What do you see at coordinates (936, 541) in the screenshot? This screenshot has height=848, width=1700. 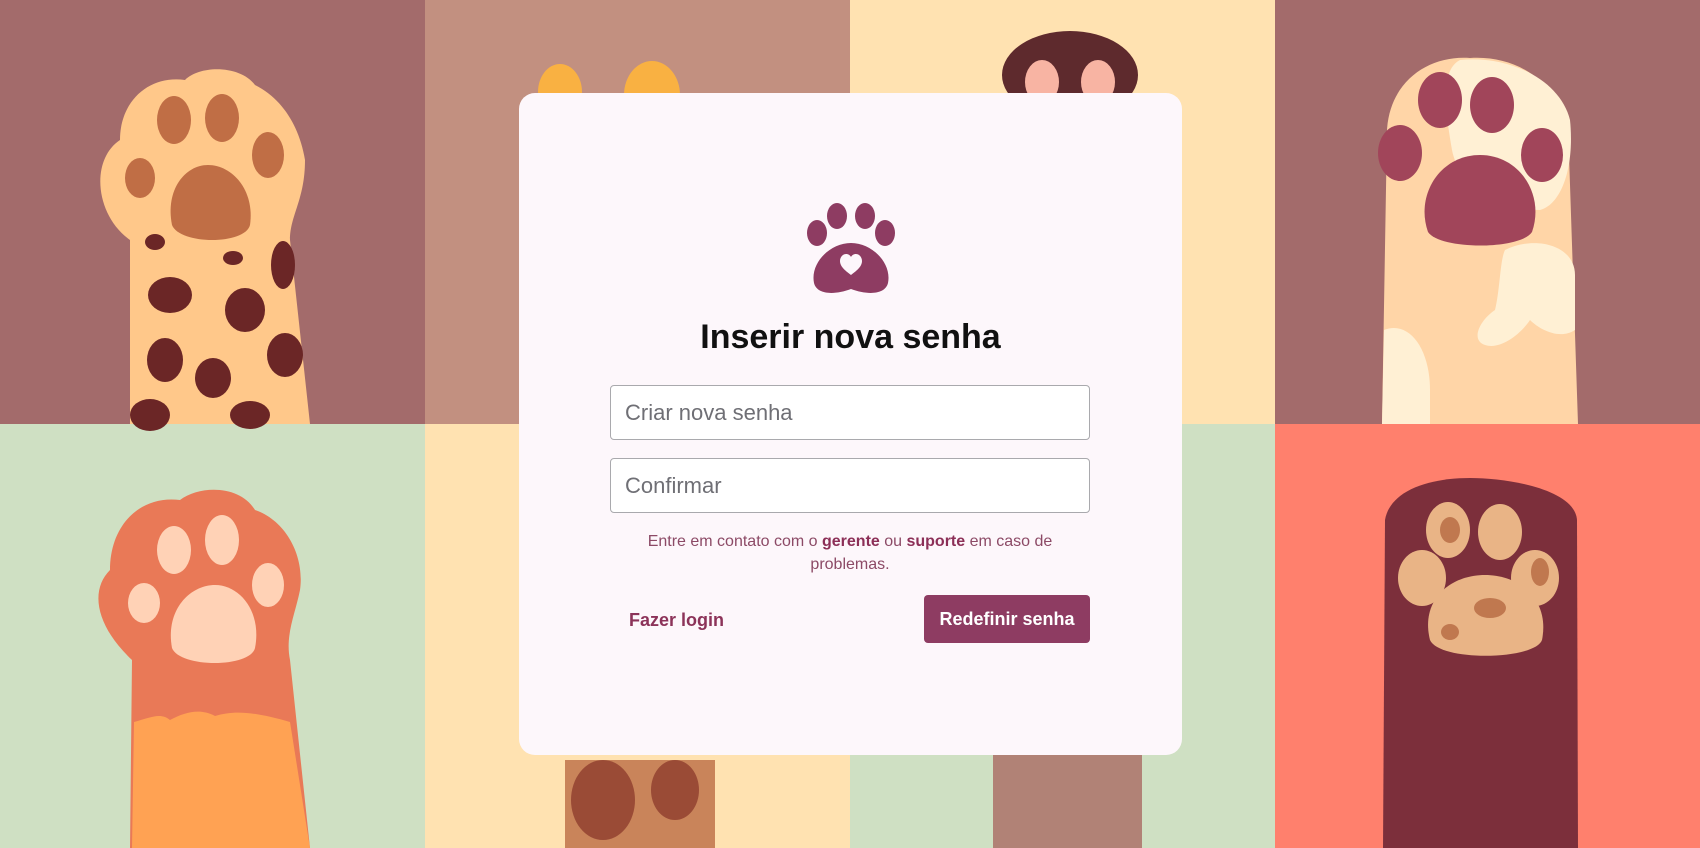 I see `help-support-text: suporte` at bounding box center [936, 541].